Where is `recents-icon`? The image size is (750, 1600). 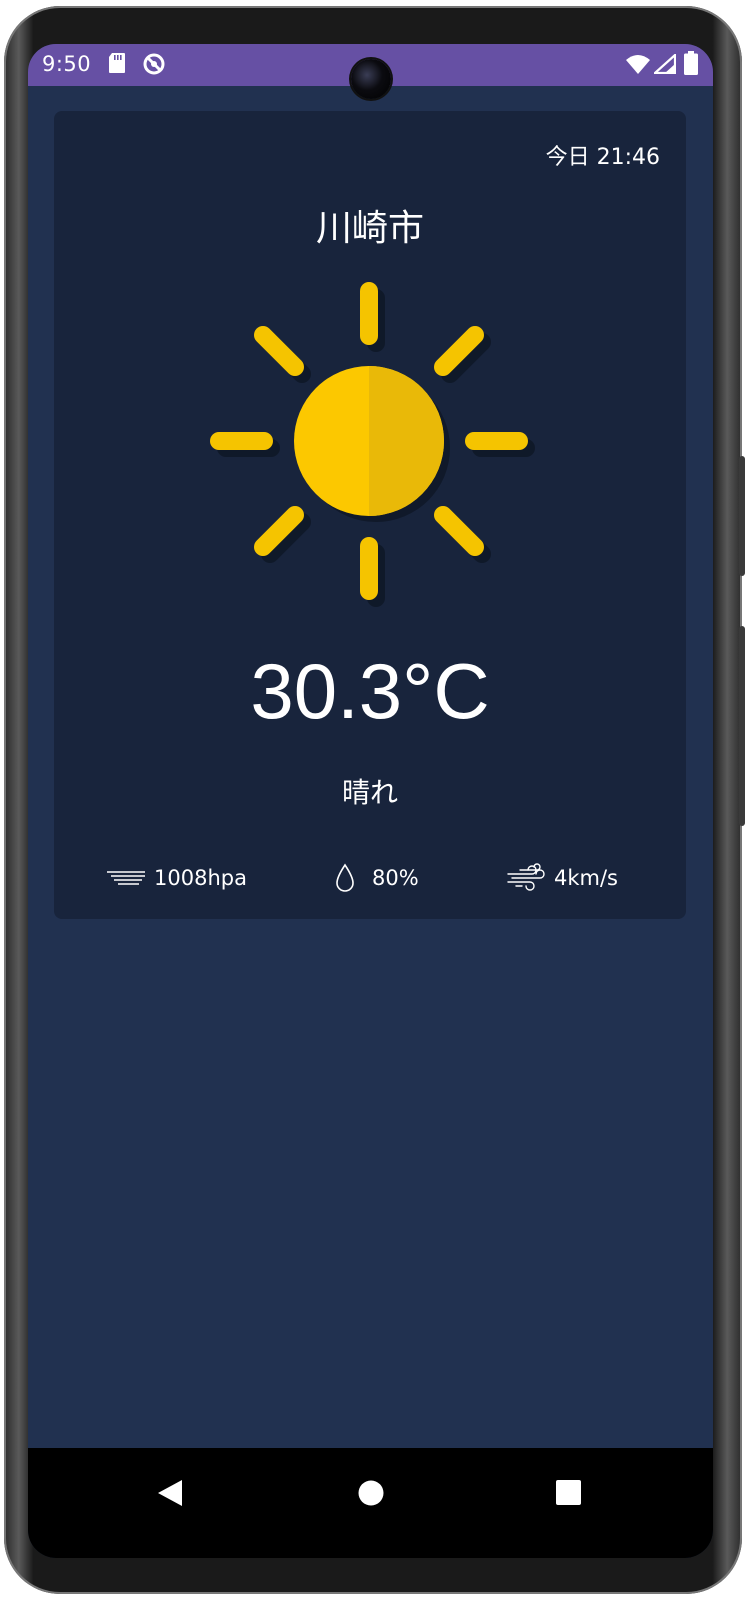 recents-icon is located at coordinates (568, 1494).